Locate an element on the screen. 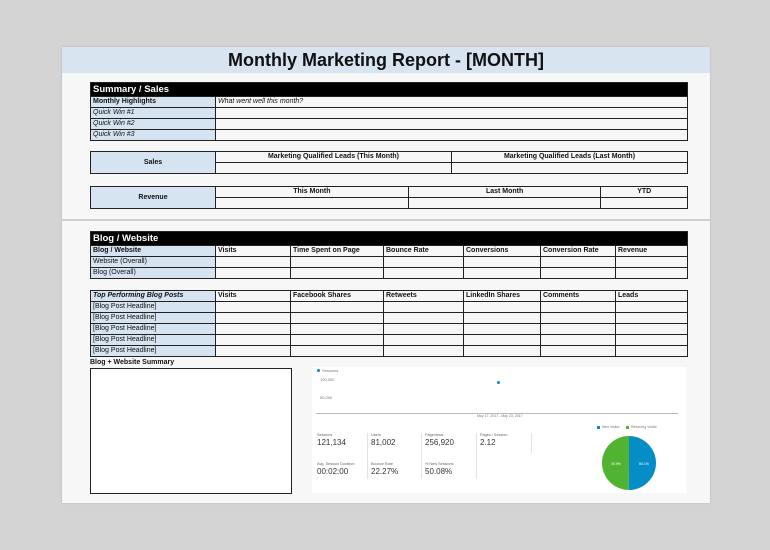 Image resolution: width=770 pixels, height=550 pixels. blog-col-header: Time Spent on Page is located at coordinates (337, 251).